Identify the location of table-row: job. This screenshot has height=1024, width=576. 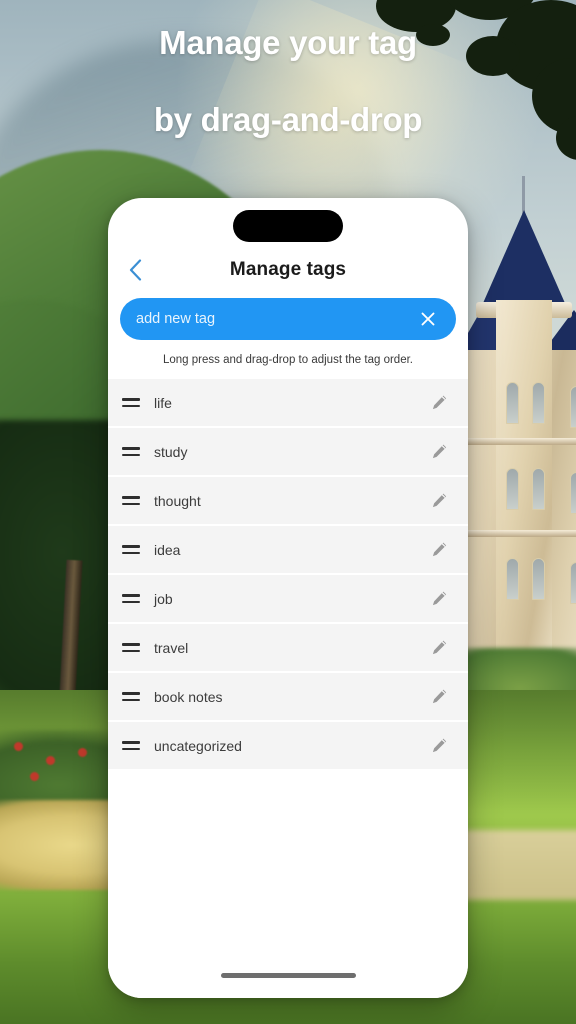
(288, 599).